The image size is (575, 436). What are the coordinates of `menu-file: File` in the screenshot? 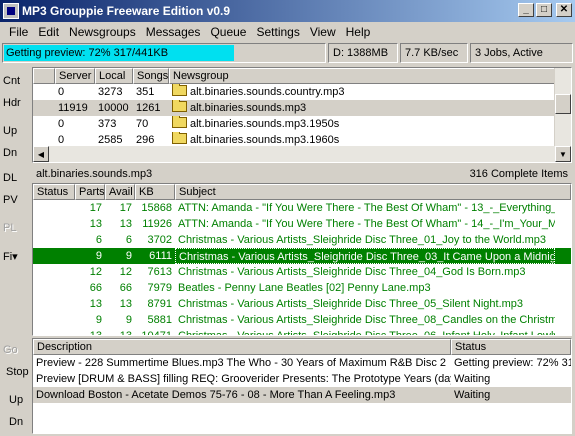 It's located at (18, 32).